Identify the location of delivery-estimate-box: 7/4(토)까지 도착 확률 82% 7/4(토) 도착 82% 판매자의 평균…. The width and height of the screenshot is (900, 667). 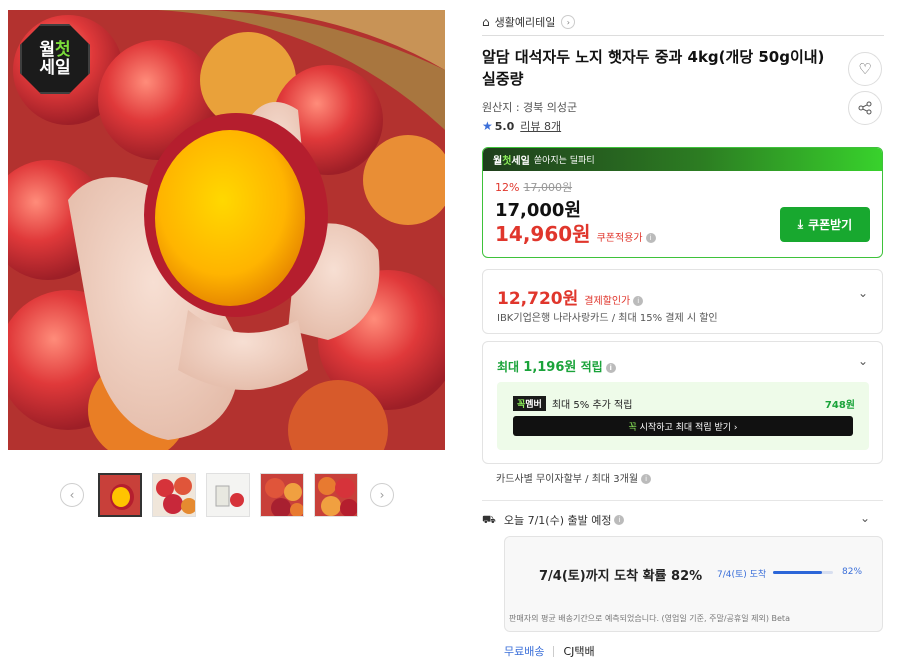
(693, 584).